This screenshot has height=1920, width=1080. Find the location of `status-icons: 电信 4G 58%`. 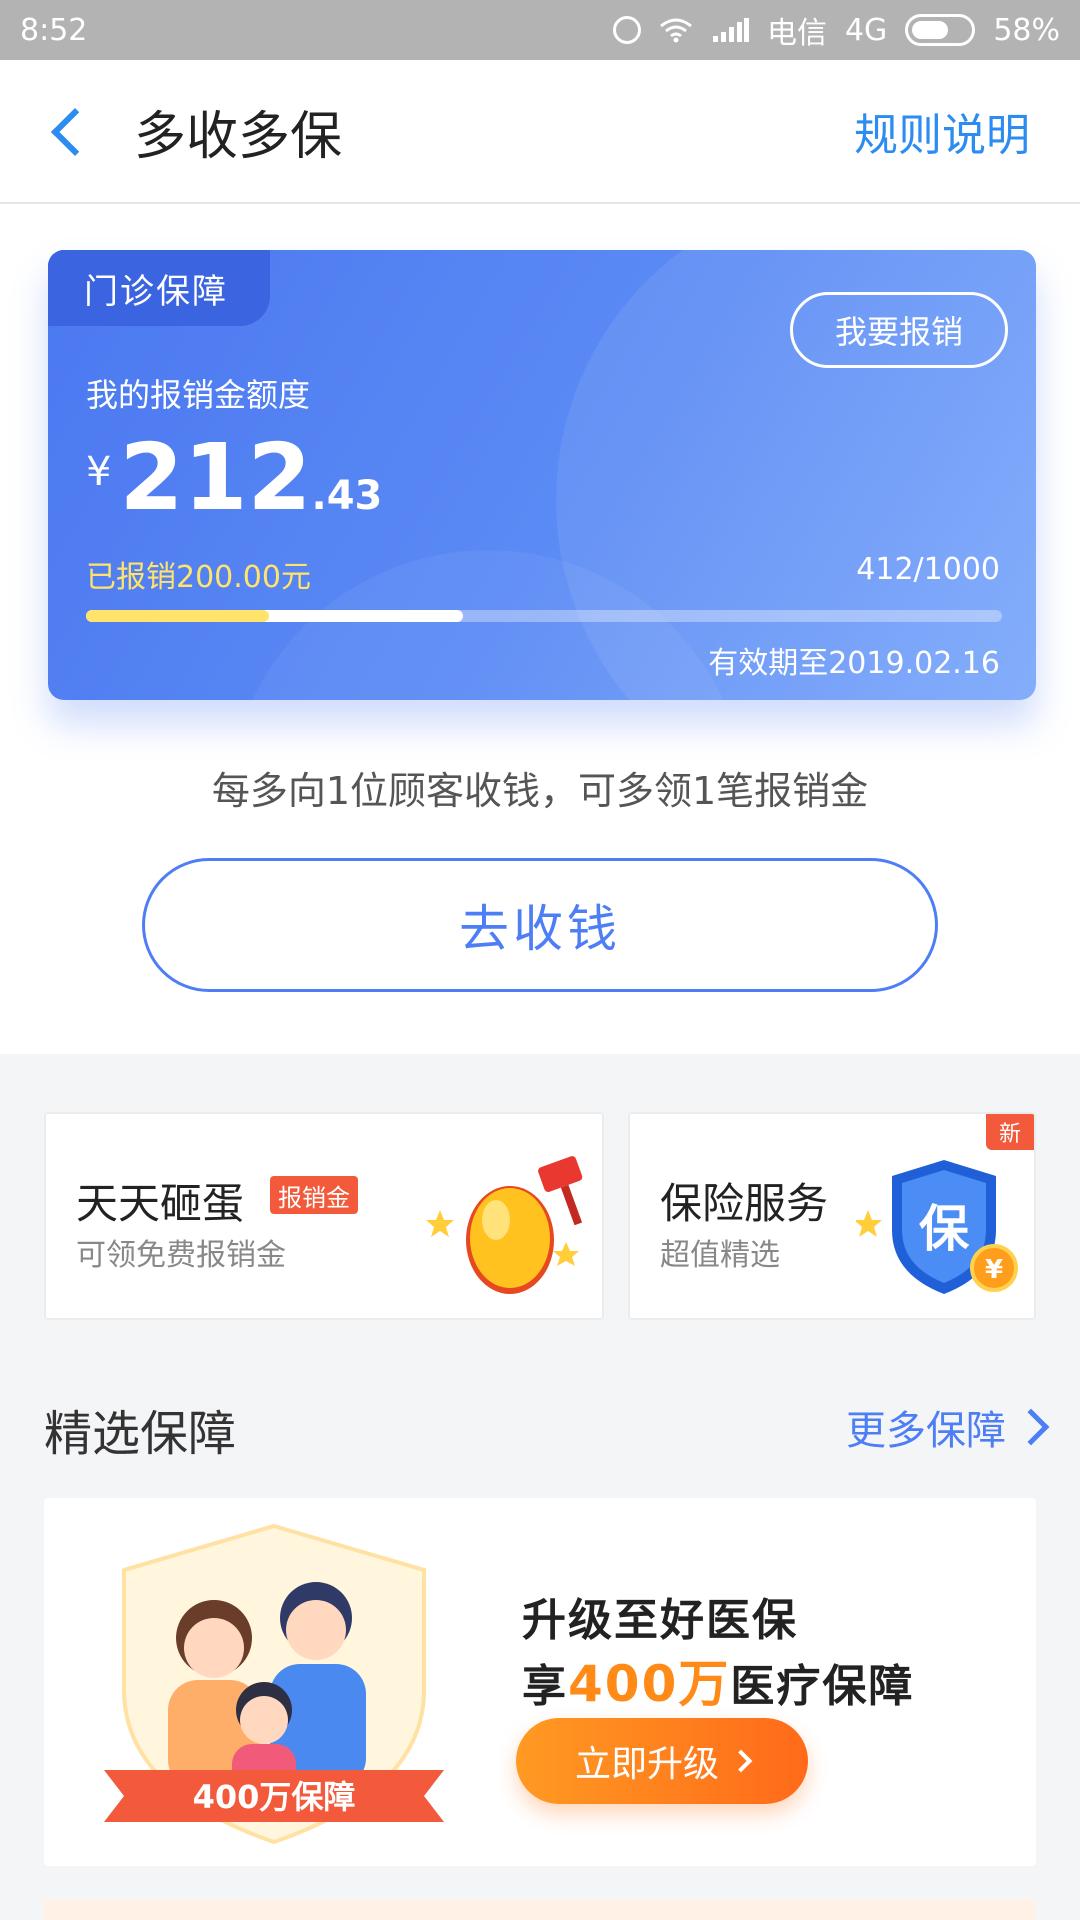

status-icons: 电信 4G 58% is located at coordinates (836, 30).